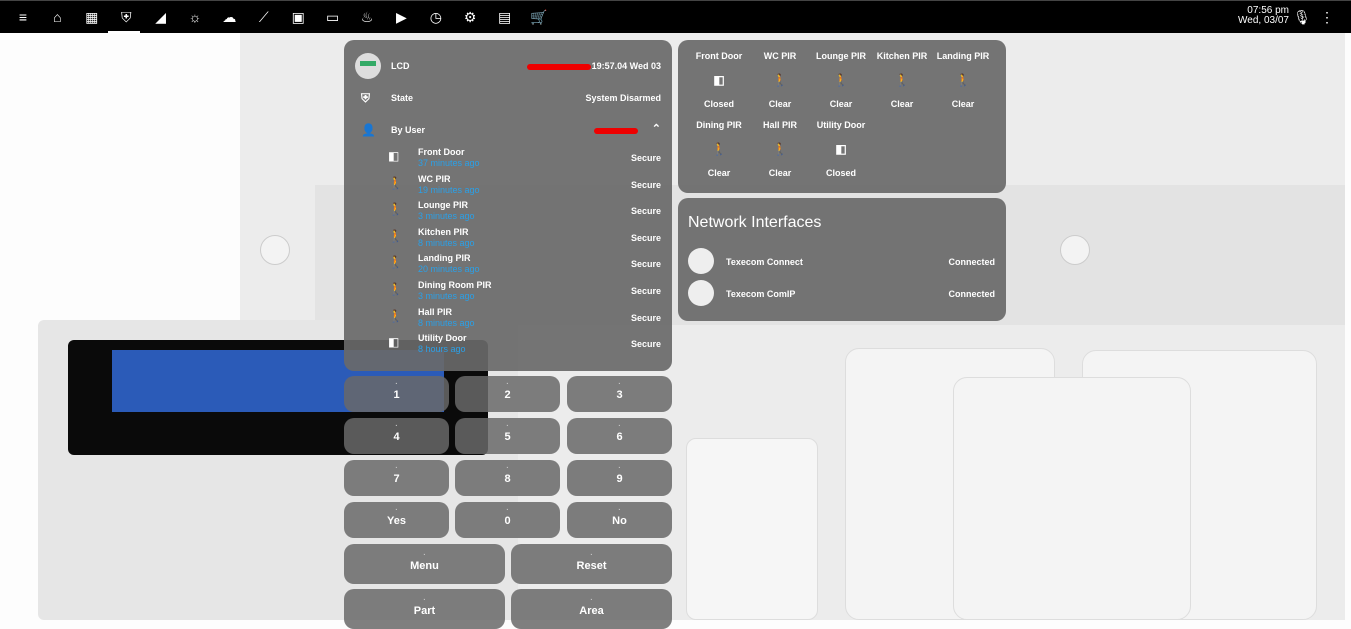 The image size is (1351, 629). Describe the element at coordinates (841, 149) in the screenshot. I see `sensor-tile: Utility Door ◧ Closed` at that location.